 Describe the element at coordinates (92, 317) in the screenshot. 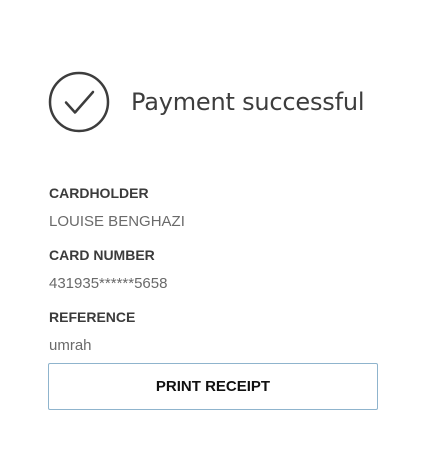

I see `reference-label: REFERENCE` at that location.